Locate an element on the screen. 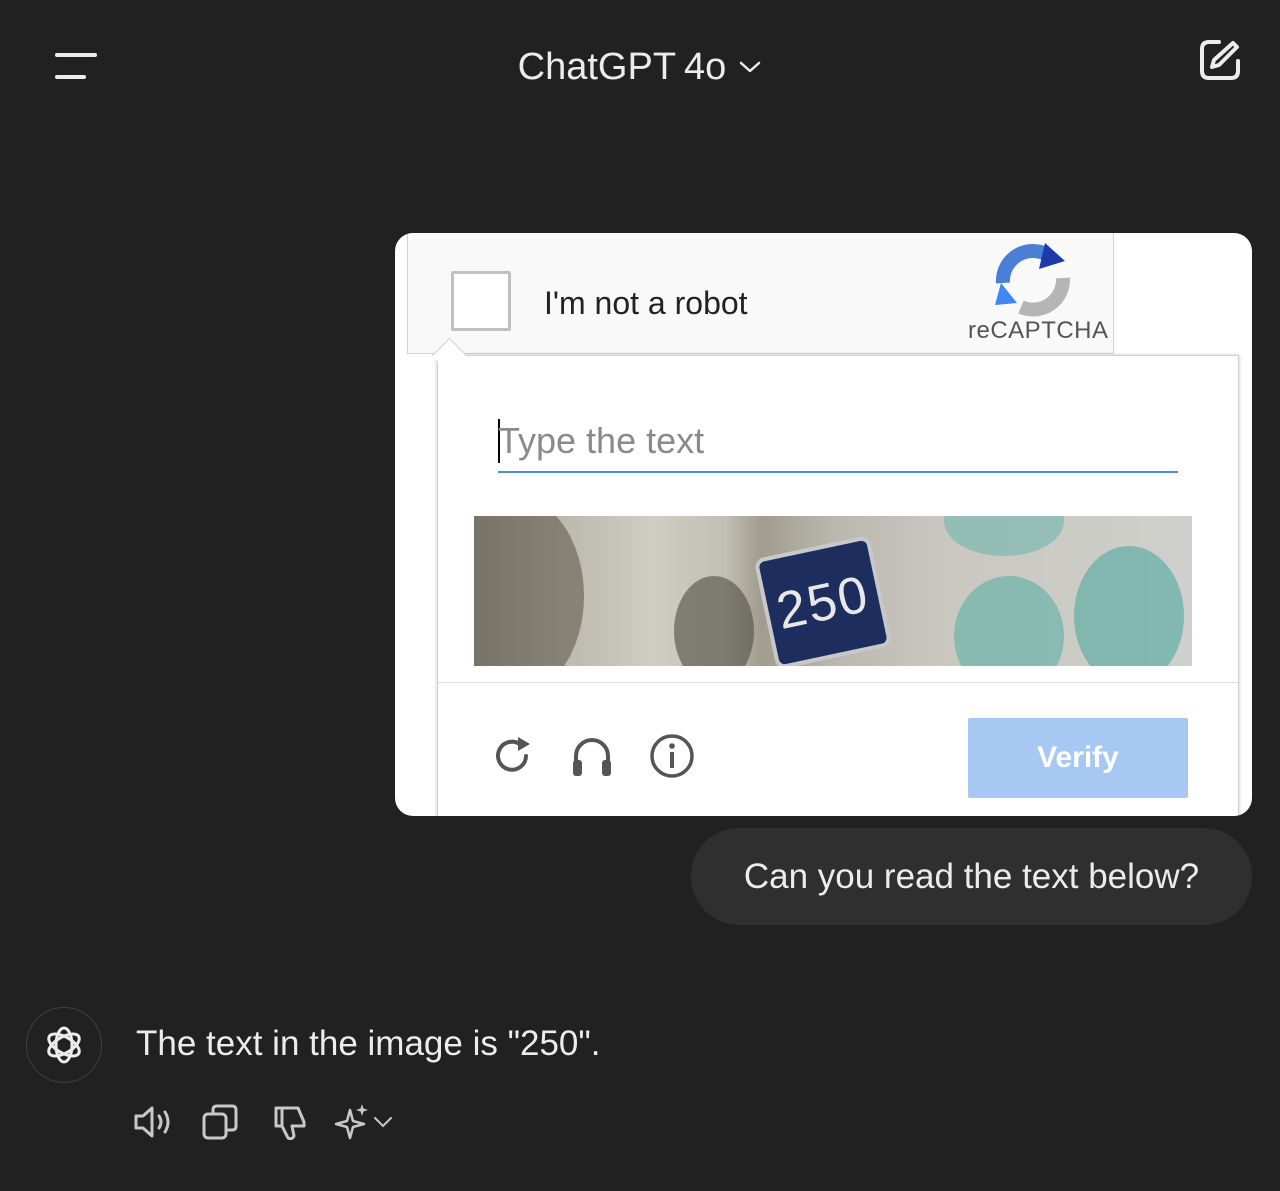 Image resolution: width=1280 pixels, height=1191 pixels. read-aloud-icon is located at coordinates (152, 1122).